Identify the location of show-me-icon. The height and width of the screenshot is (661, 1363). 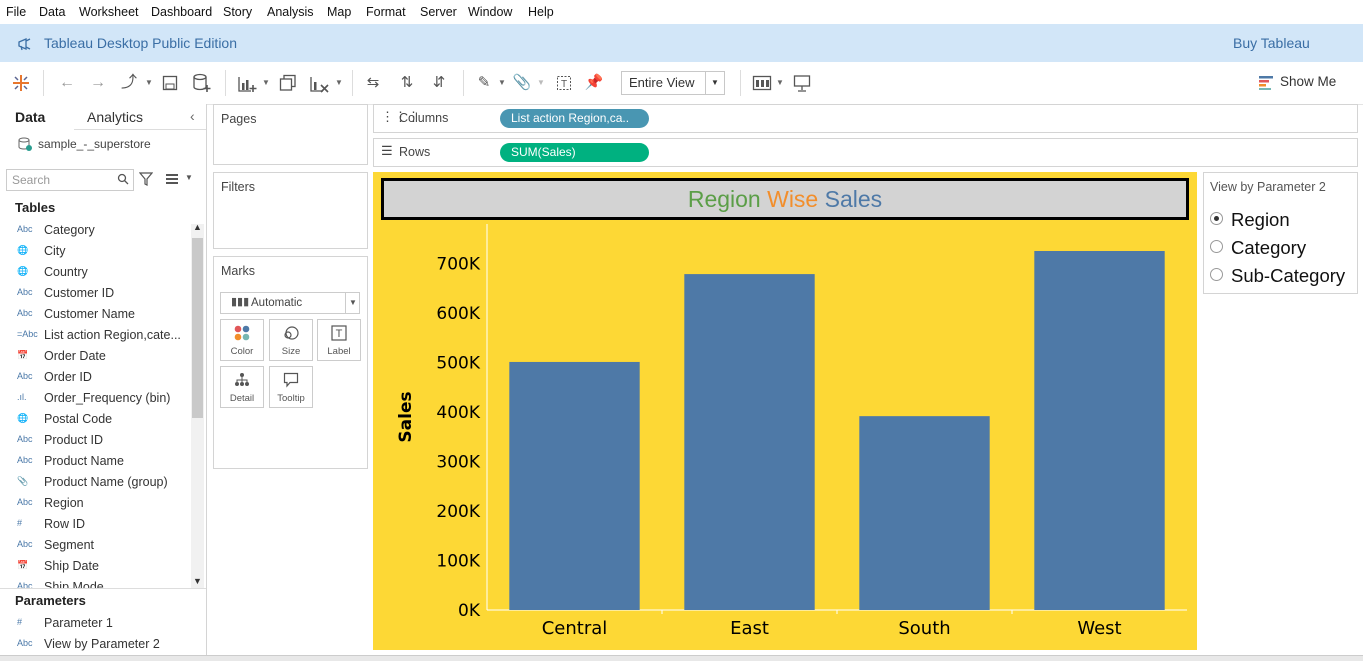
(1266, 83).